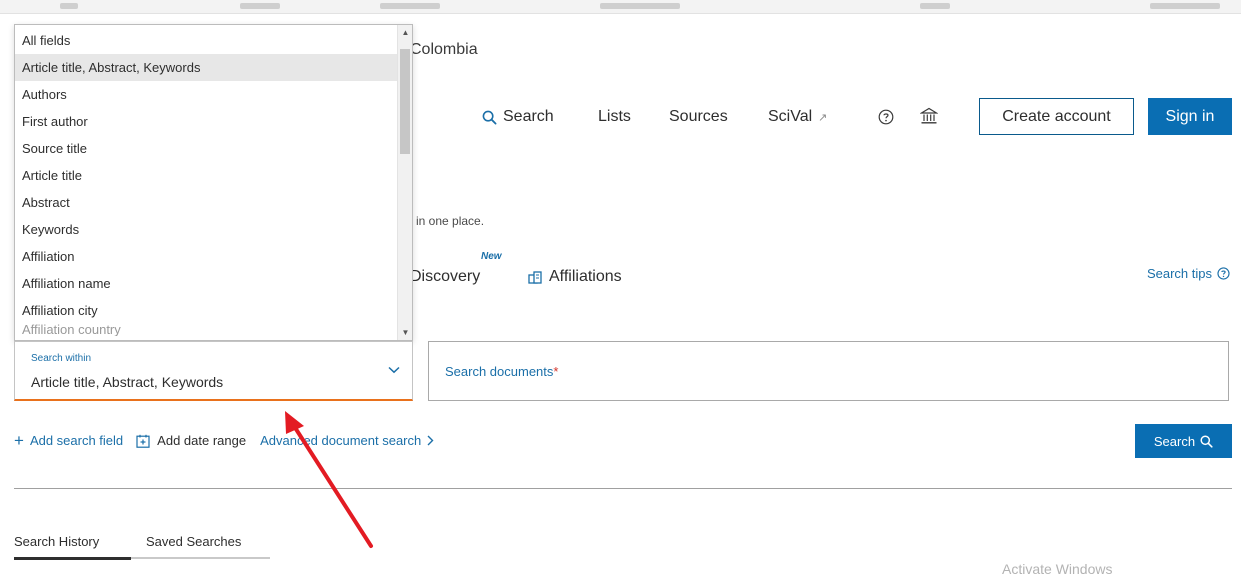 The width and height of the screenshot is (1241, 575). What do you see at coordinates (1057, 568) in the screenshot?
I see `activate-windows-watermark: Activate Windows` at bounding box center [1057, 568].